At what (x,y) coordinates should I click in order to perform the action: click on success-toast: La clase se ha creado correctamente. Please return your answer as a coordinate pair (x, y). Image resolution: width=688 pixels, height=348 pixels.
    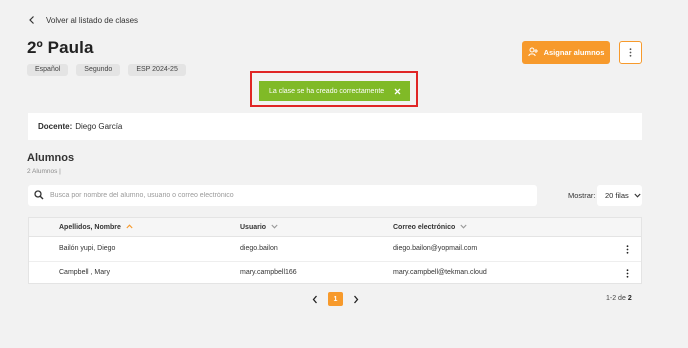
    Looking at the image, I should click on (334, 91).